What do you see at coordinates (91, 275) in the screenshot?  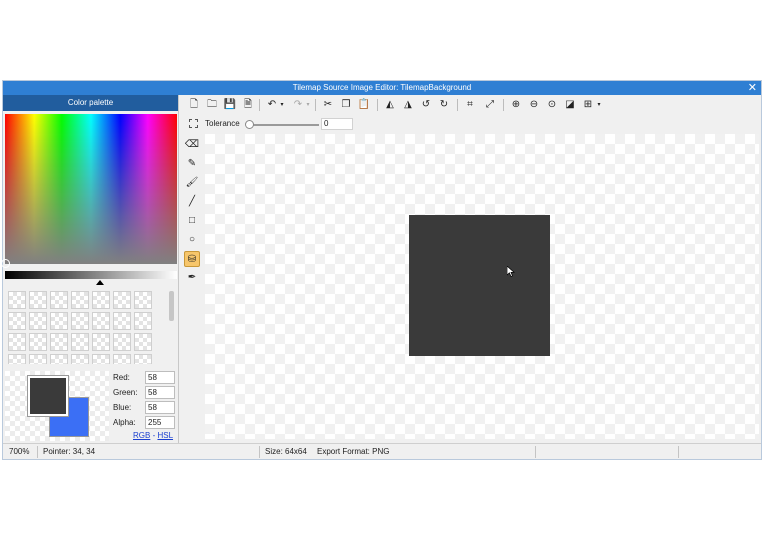 I see `grayscale-bar` at bounding box center [91, 275].